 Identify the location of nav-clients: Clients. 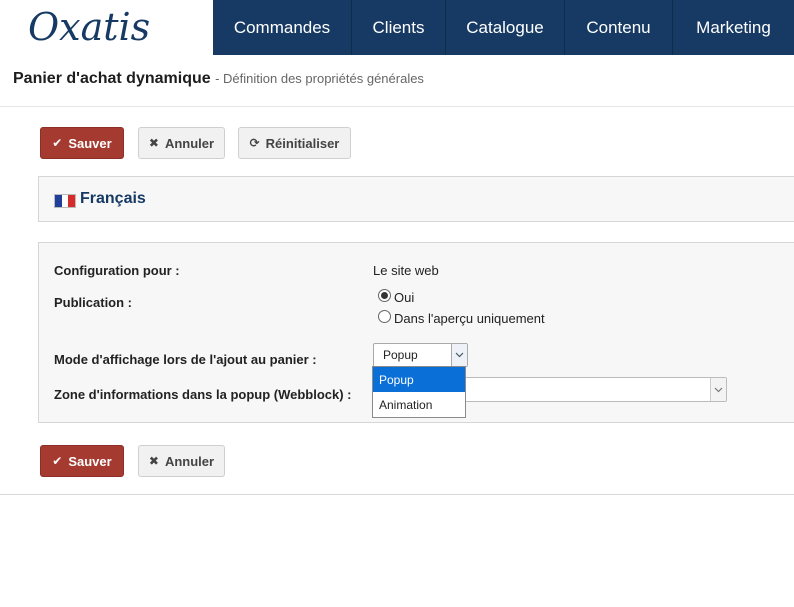
(399, 27).